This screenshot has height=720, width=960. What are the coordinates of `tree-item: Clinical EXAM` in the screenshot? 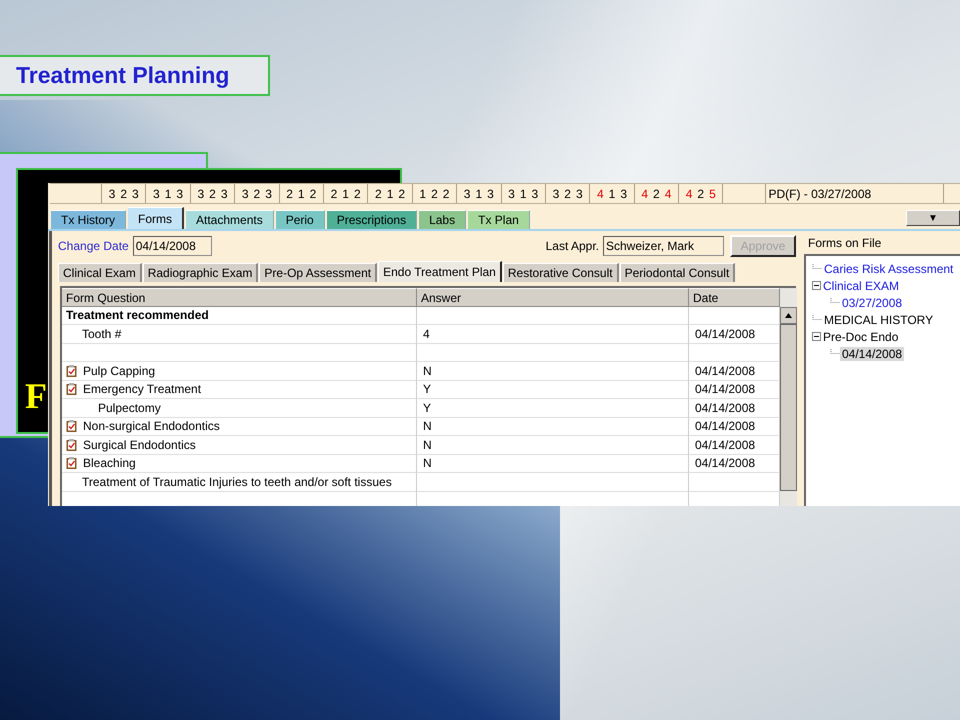 It's located at (861, 285).